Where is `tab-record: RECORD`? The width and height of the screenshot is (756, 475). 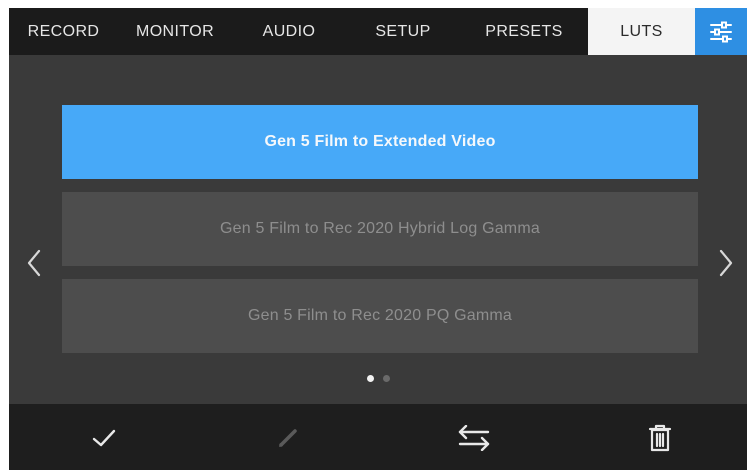
tab-record: RECORD is located at coordinates (63, 31).